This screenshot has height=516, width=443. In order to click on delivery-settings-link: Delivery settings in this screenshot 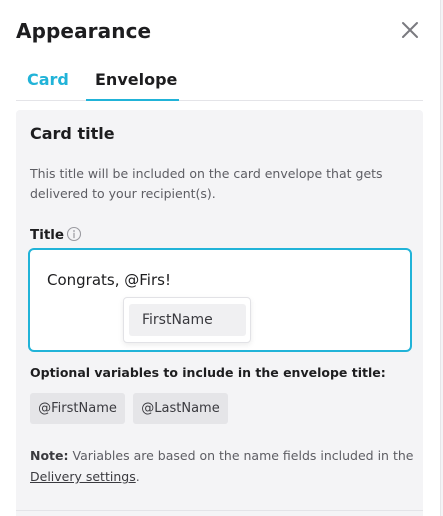, I will do `click(83, 476)`.